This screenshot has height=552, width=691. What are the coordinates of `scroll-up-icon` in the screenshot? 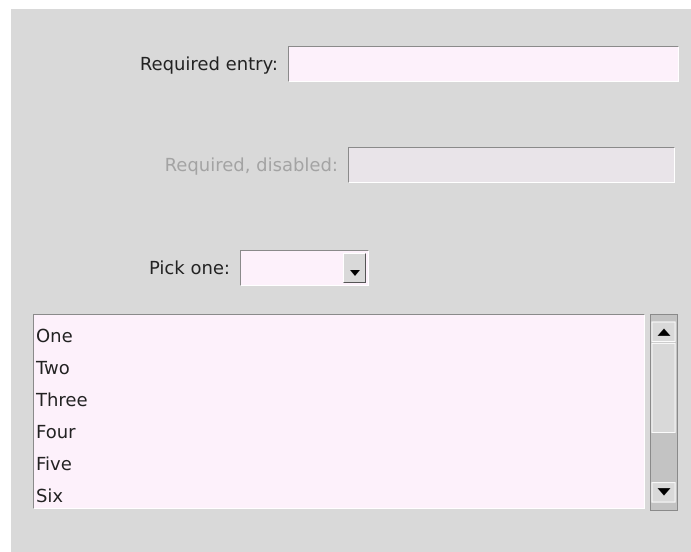 It's located at (663, 332).